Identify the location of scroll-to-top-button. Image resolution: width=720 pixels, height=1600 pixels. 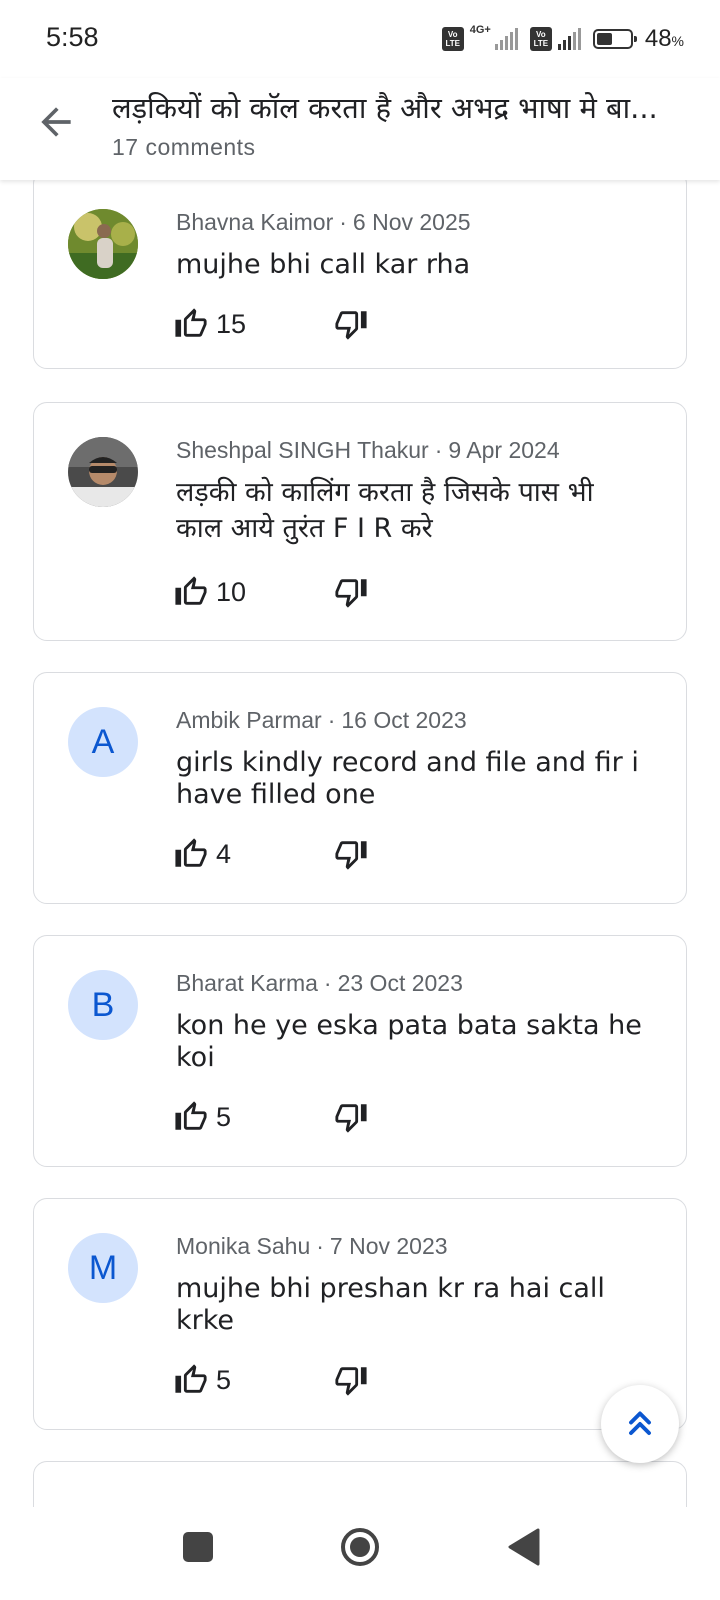
(640, 1424).